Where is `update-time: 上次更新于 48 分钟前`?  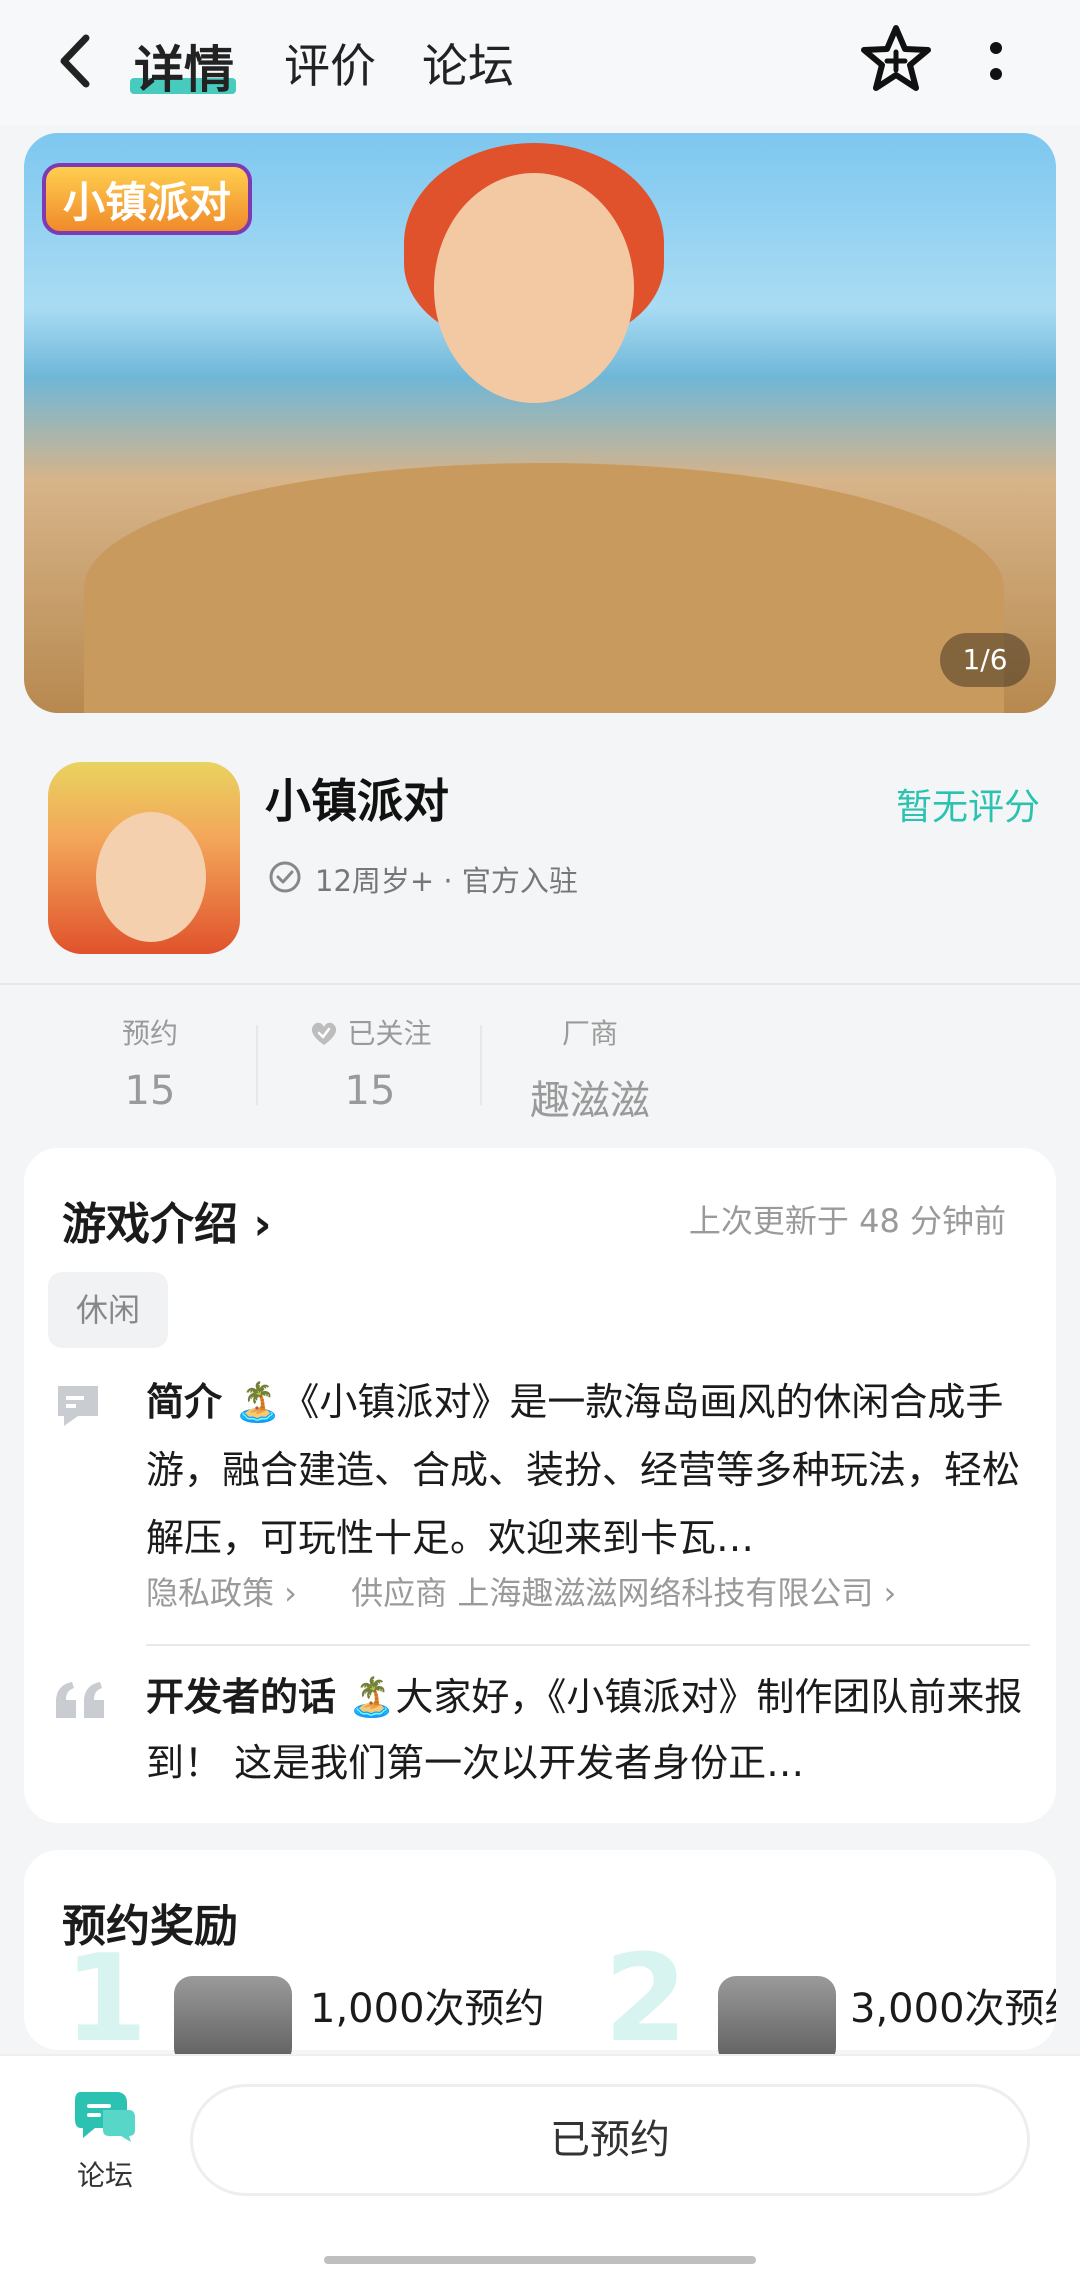 update-time: 上次更新于 48 分钟前 is located at coordinates (847, 1221).